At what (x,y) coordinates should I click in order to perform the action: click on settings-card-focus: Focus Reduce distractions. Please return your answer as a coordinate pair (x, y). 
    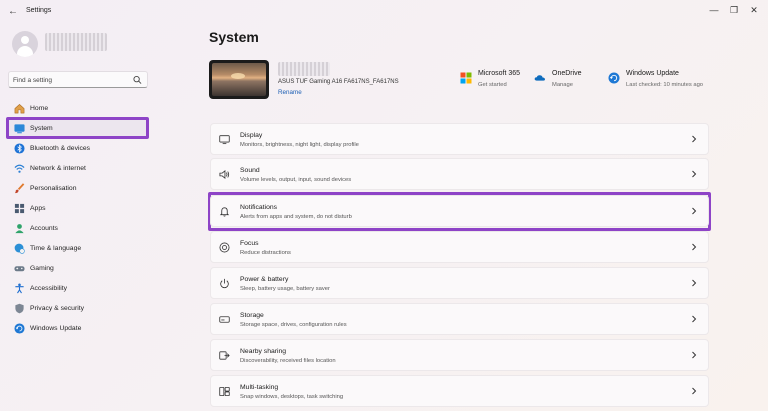
    Looking at the image, I should click on (459, 247).